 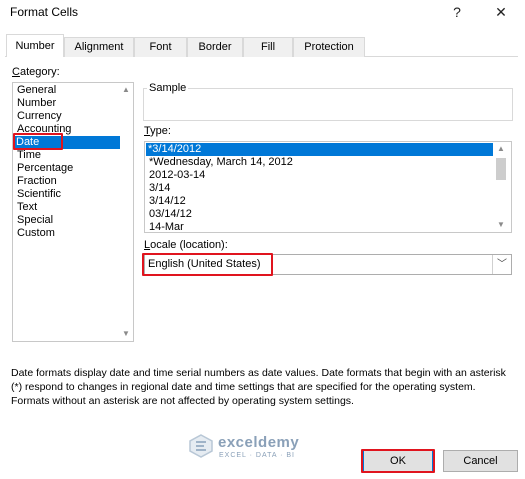 I want to click on type-item: 3/14/12, so click(x=167, y=201).